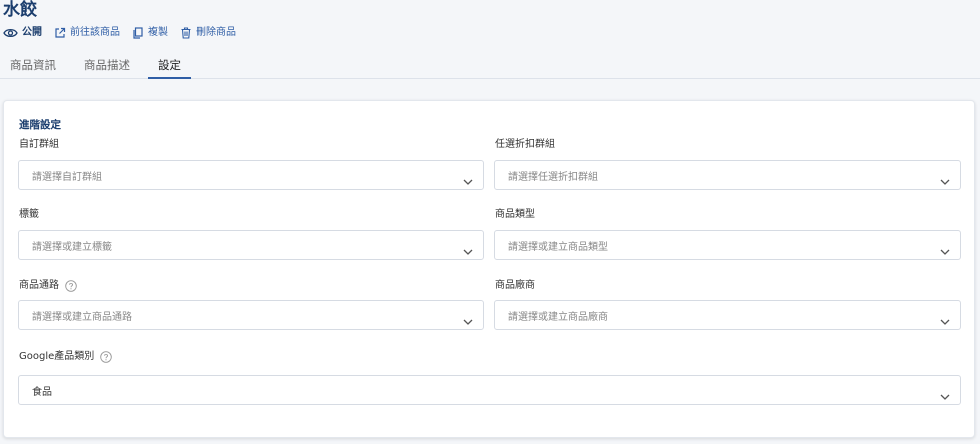 This screenshot has width=980, height=444. What do you see at coordinates (140, 33) in the screenshot?
I see `copy-icon` at bounding box center [140, 33].